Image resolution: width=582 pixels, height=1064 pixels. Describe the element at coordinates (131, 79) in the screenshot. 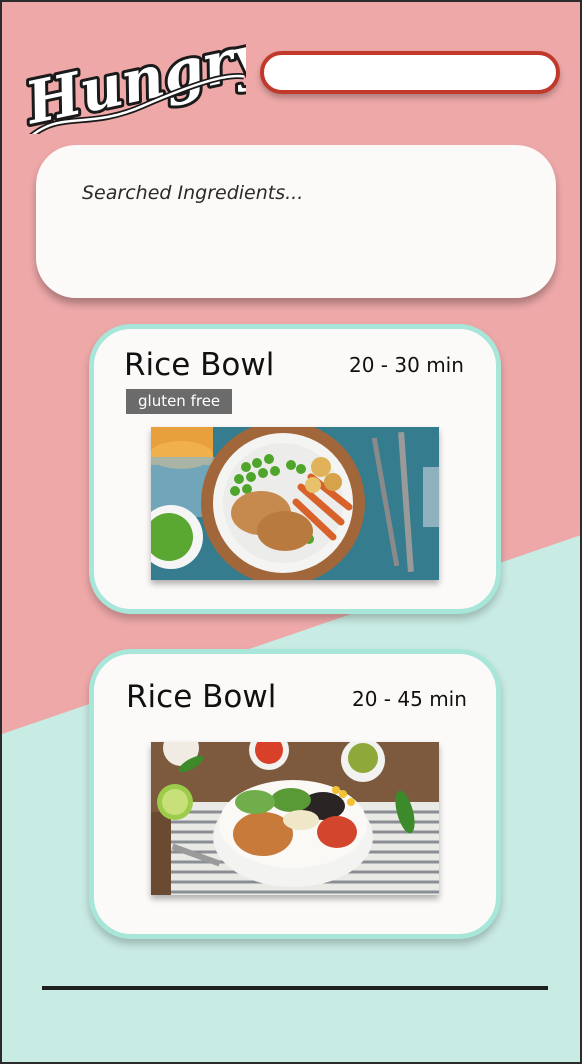

I see `hungry-logo: Hungry` at that location.